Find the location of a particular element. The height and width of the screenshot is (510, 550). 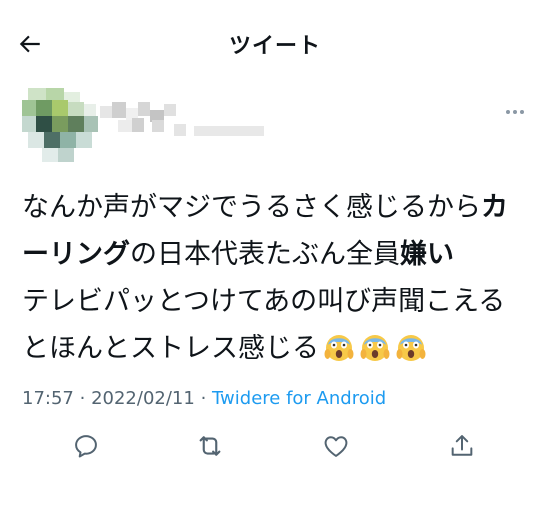

retweet-icon is located at coordinates (210, 446).